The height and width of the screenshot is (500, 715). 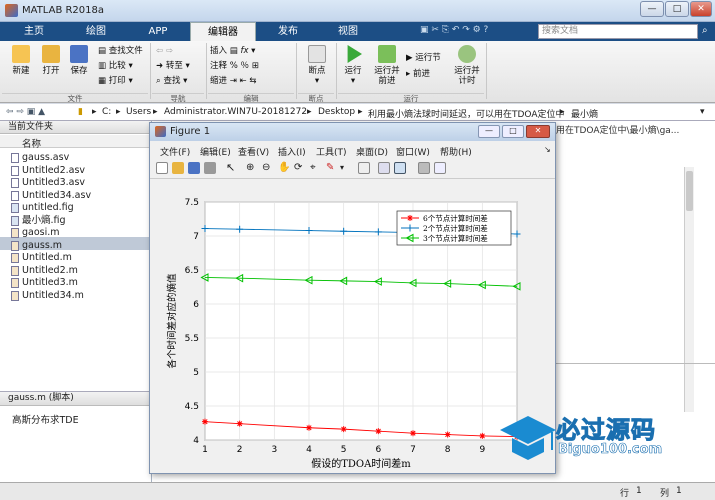 What do you see at coordinates (120, 51) in the screenshot?
I see `find-files-button: ▤ 查找文件` at bounding box center [120, 51].